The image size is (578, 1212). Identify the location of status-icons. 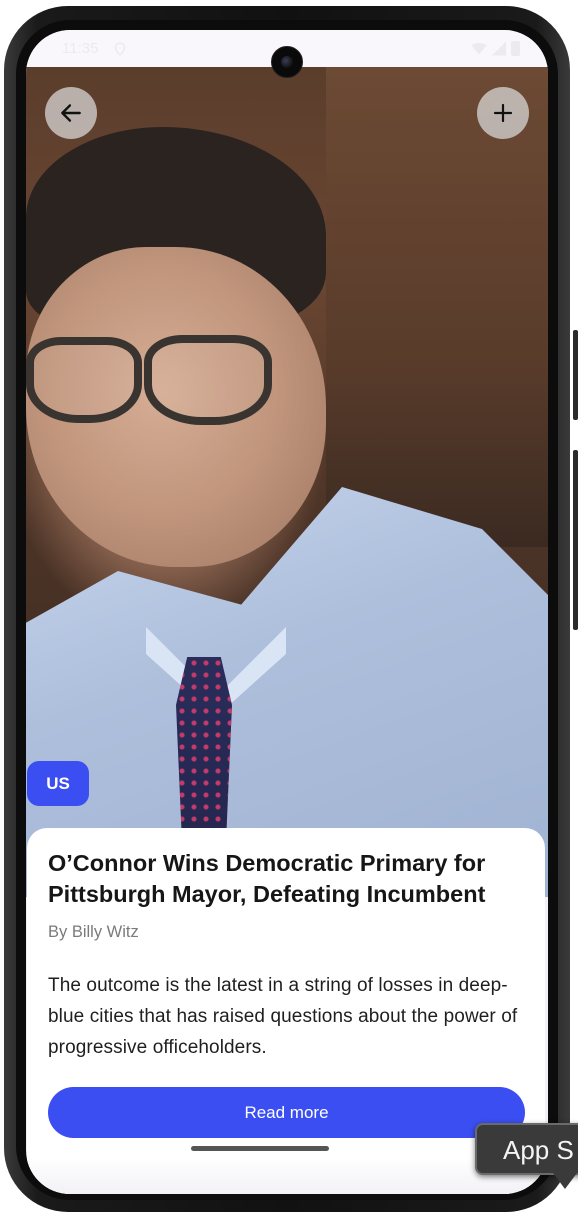
(495, 48).